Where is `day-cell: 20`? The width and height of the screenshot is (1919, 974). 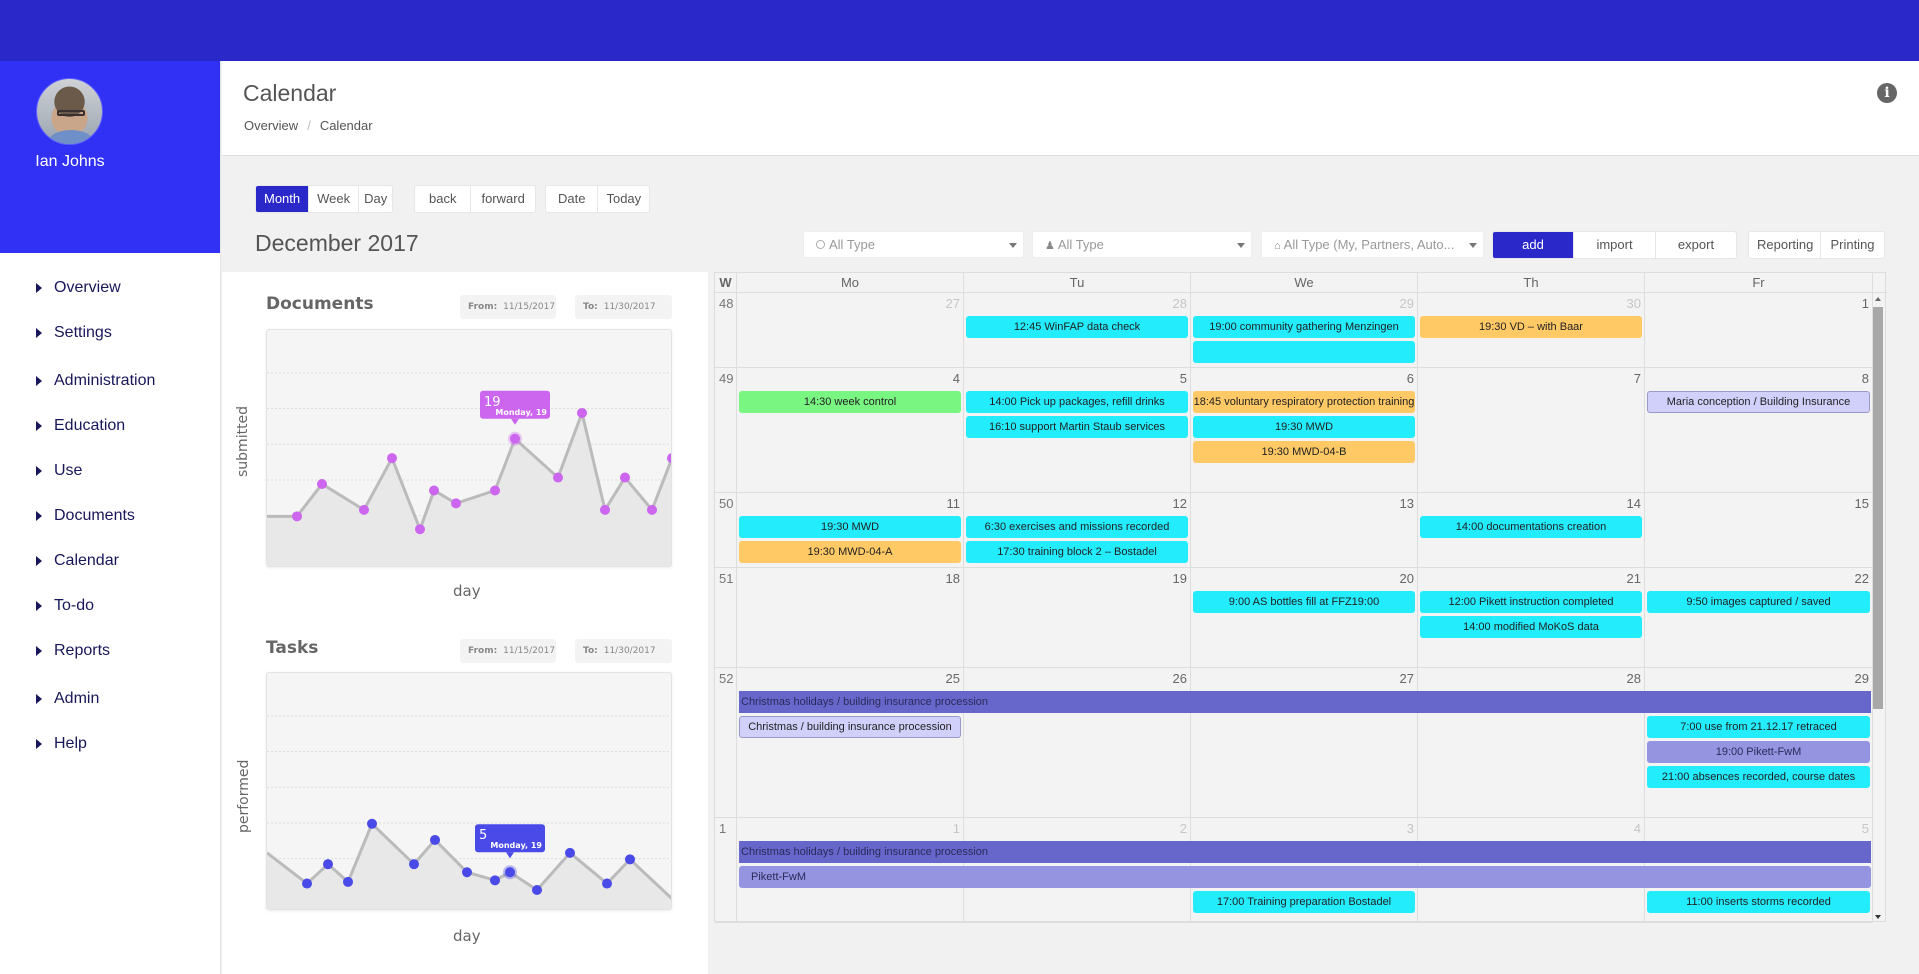 day-cell: 20 is located at coordinates (1304, 617).